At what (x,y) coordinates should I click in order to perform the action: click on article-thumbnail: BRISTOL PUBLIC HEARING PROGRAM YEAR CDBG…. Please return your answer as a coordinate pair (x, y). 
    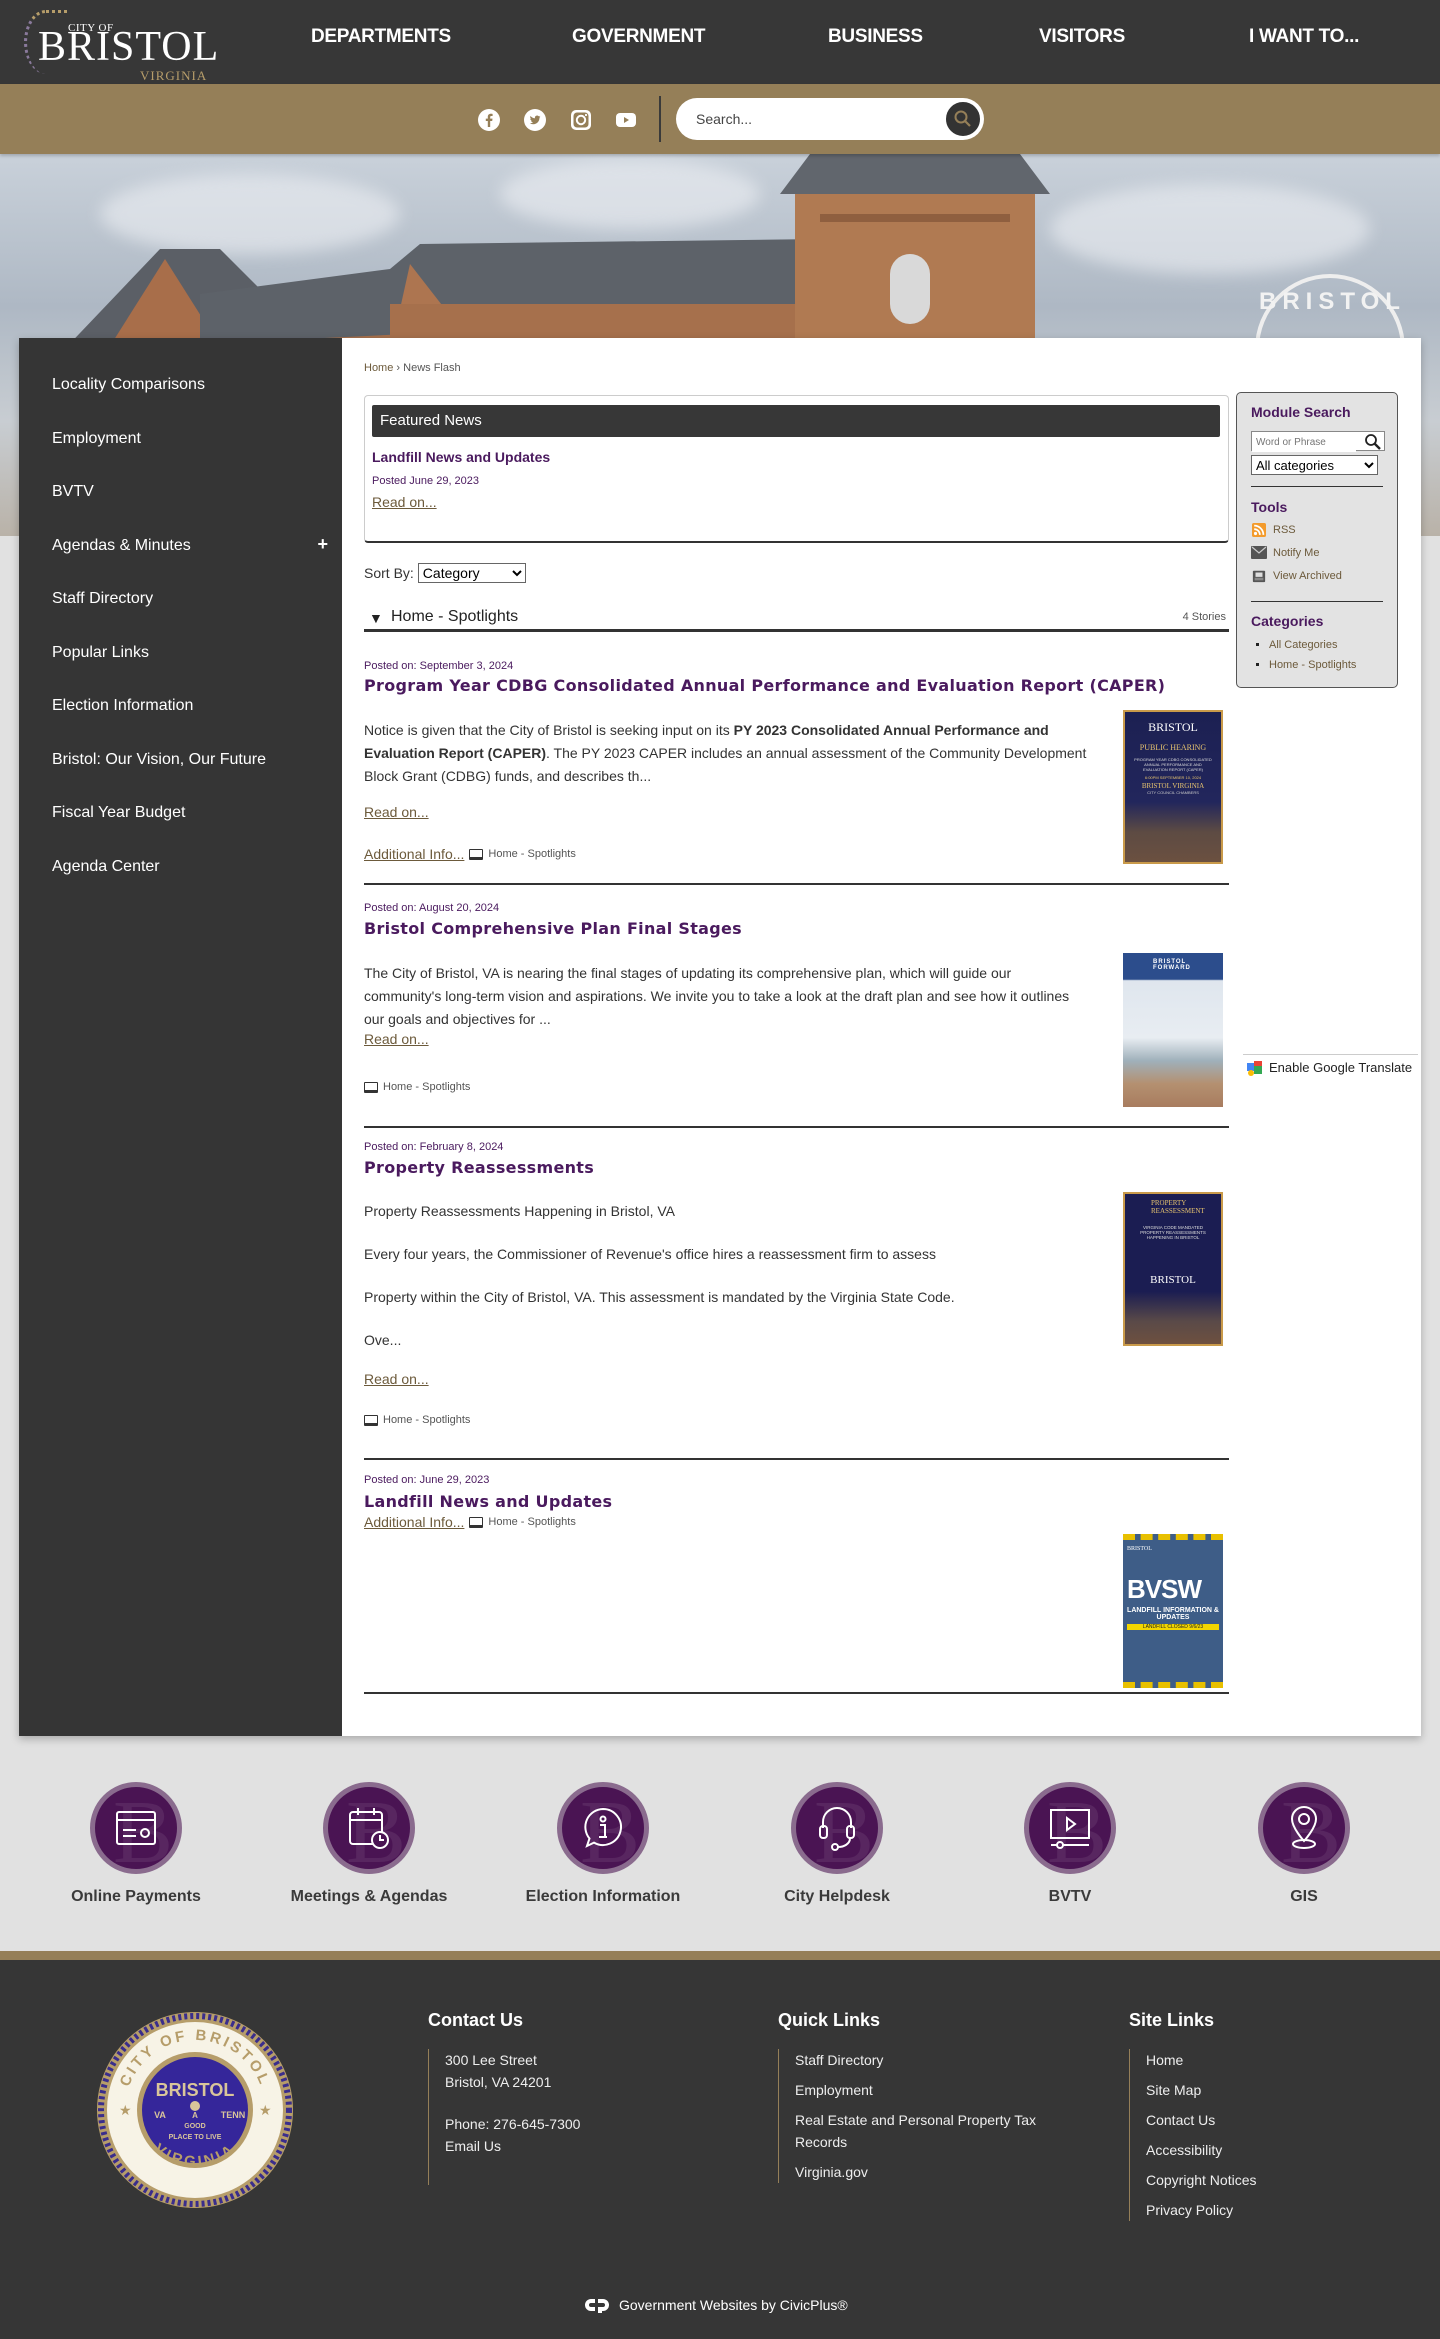
    Looking at the image, I should click on (1173, 787).